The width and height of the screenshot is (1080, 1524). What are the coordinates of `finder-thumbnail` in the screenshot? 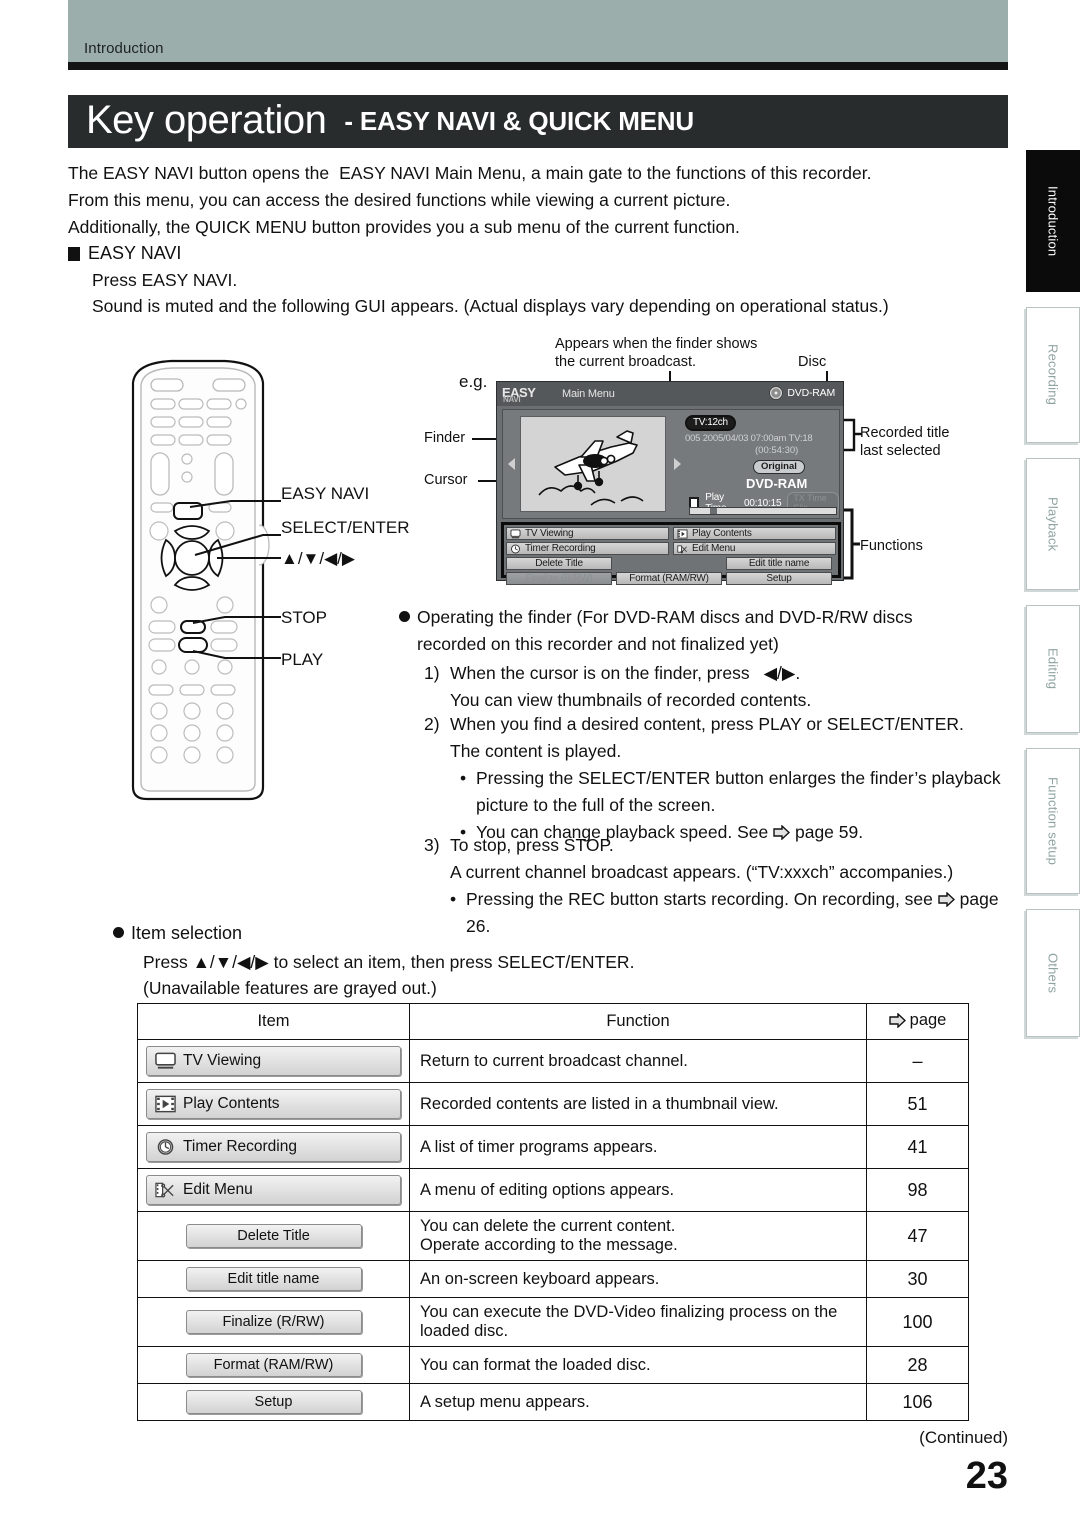 It's located at (593, 464).